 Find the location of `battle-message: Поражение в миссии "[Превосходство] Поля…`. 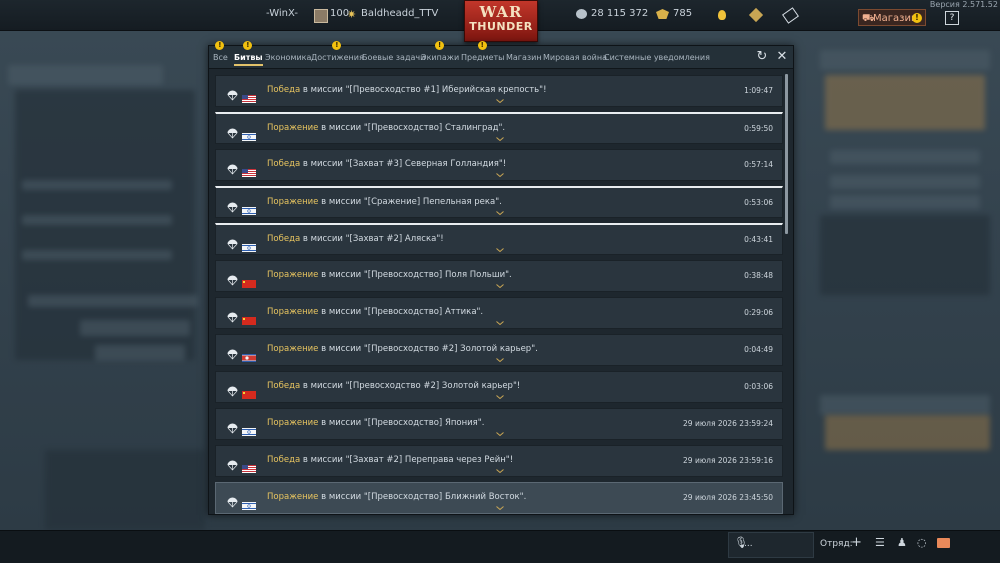

battle-message: Поражение в миссии "[Превосходство] Поля… is located at coordinates (389, 275).